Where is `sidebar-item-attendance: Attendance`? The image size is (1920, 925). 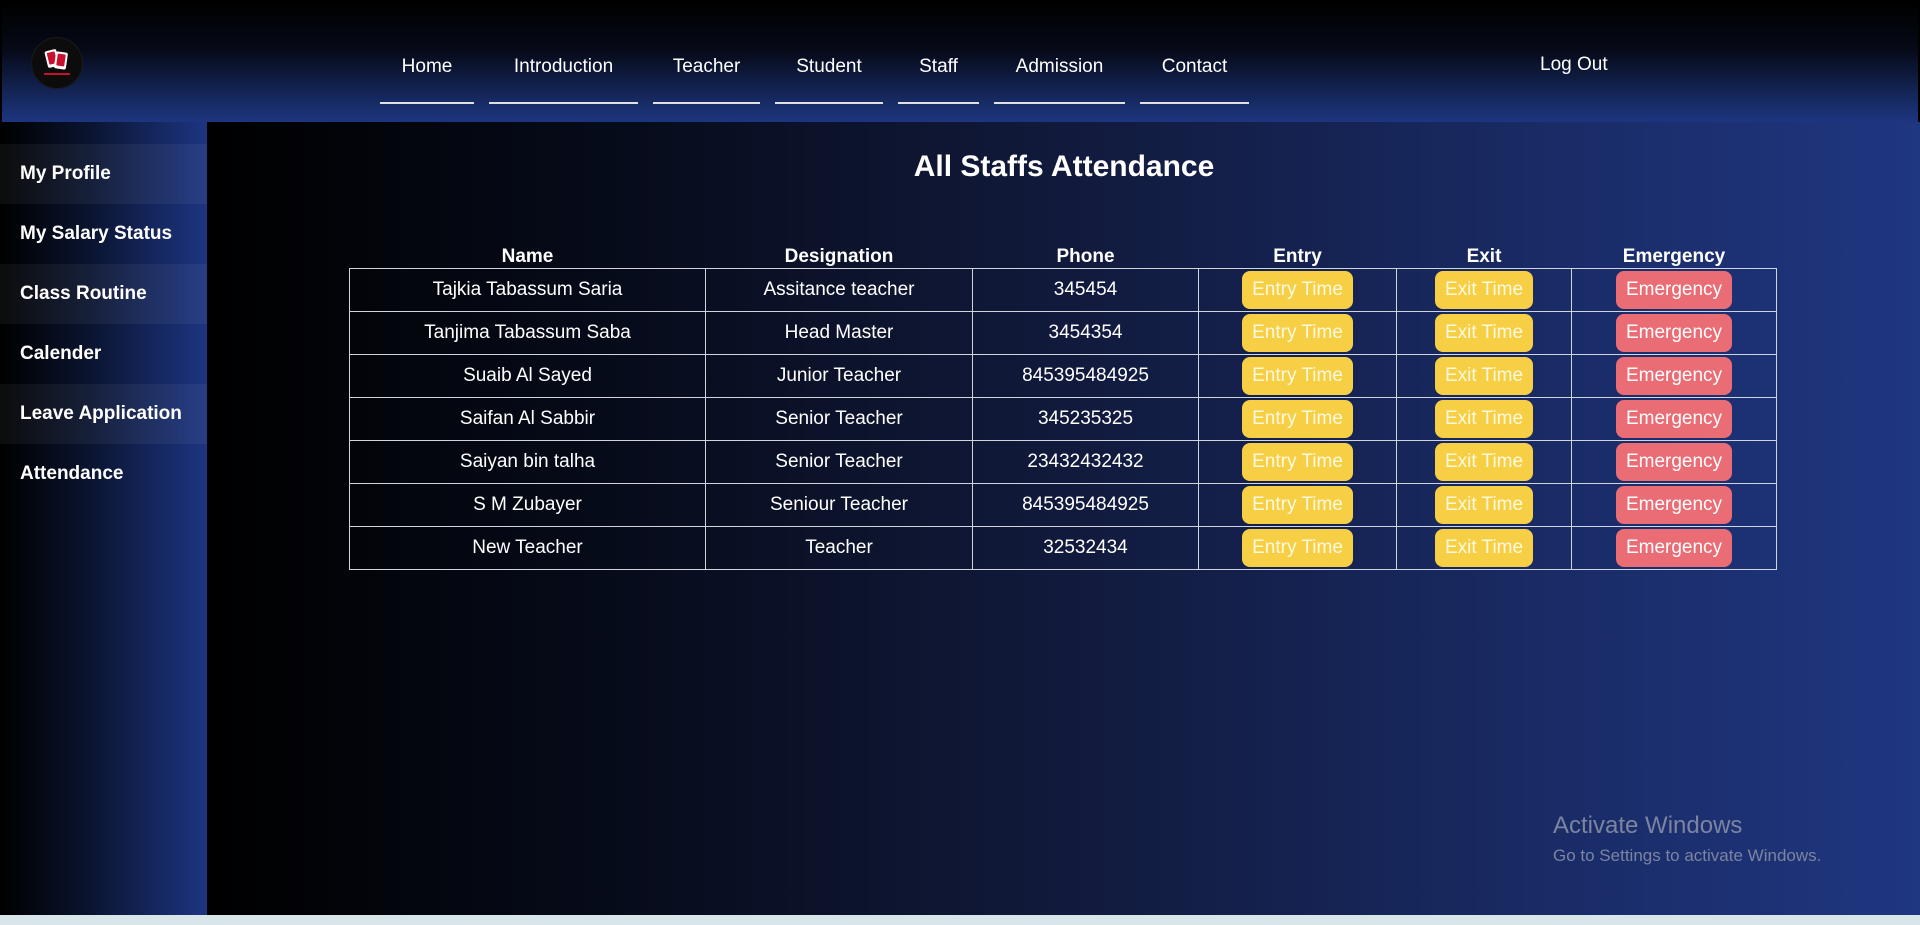
sidebar-item-attendance: Attendance is located at coordinates (103, 474).